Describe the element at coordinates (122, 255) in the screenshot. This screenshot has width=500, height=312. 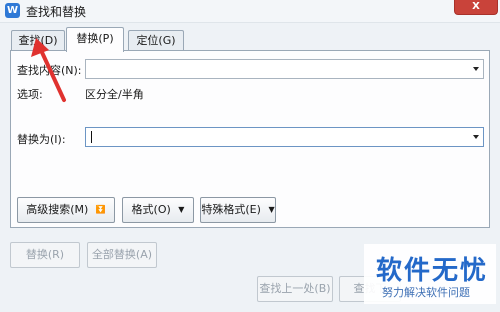
I see `replace-all-button: 全部替换(A)` at that location.